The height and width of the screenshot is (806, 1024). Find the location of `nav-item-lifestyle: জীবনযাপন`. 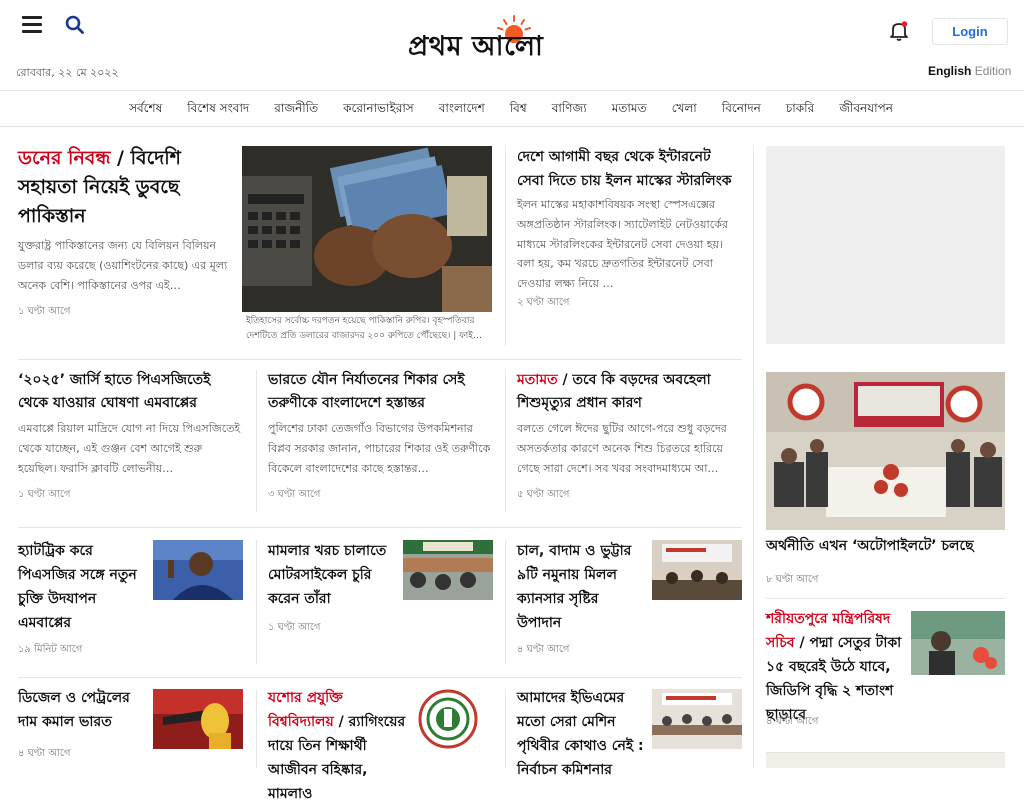

nav-item-lifestyle: জীবনযাপন is located at coordinates (866, 110).